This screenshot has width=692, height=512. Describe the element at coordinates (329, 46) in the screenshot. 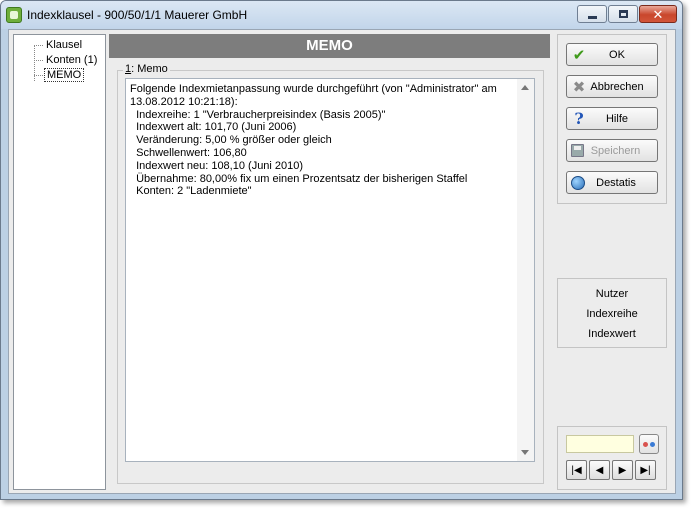

I see `section-header: MEMO` at that location.